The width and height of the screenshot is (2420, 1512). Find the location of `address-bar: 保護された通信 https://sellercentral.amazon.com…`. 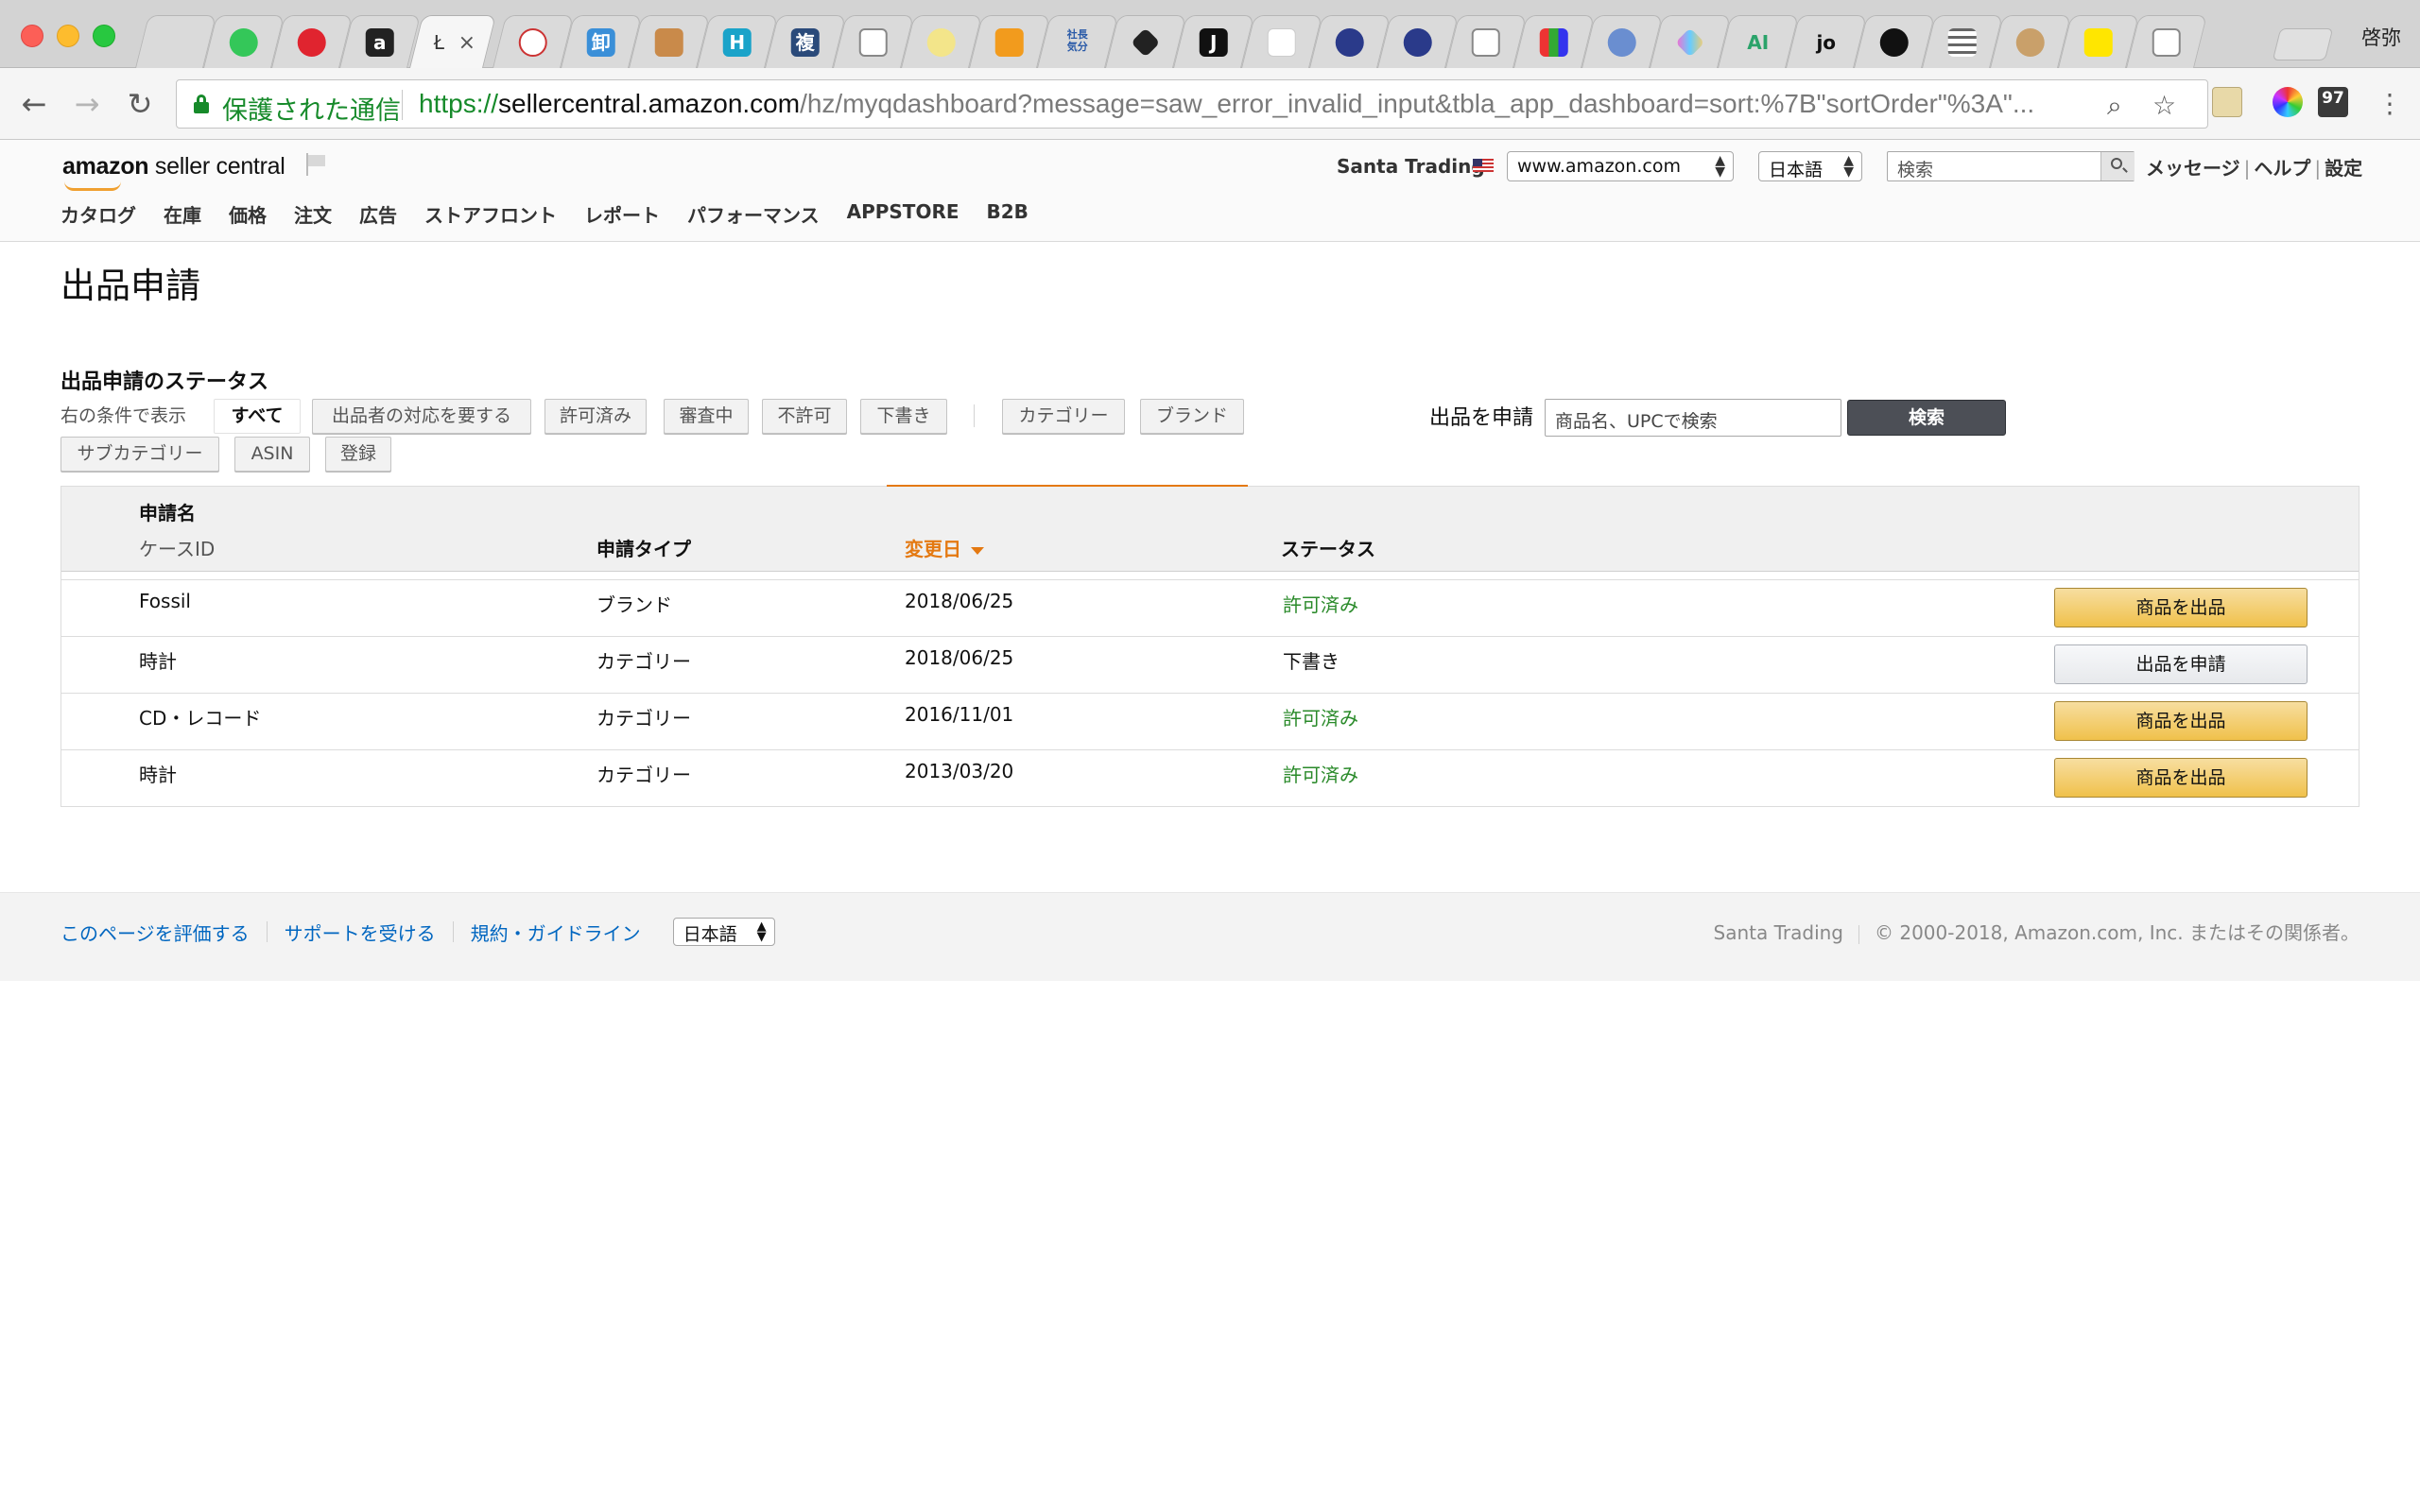

address-bar: 保護された通信 https://sellercentral.amazon.com… is located at coordinates (1192, 104).